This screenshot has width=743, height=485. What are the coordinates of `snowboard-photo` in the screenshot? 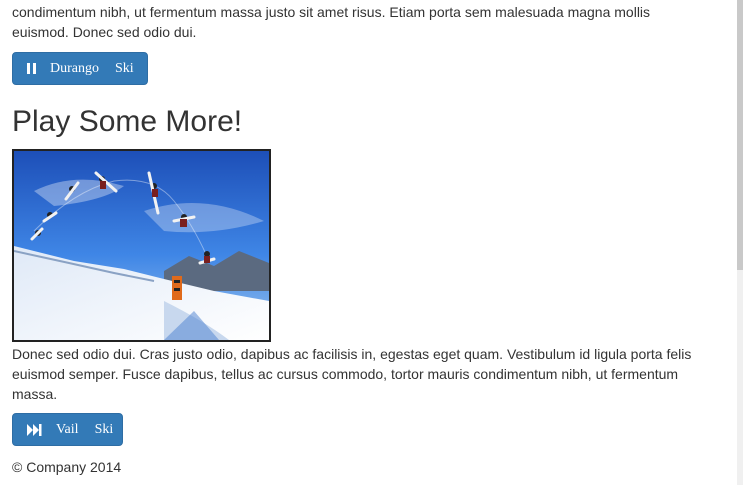 It's located at (141, 245).